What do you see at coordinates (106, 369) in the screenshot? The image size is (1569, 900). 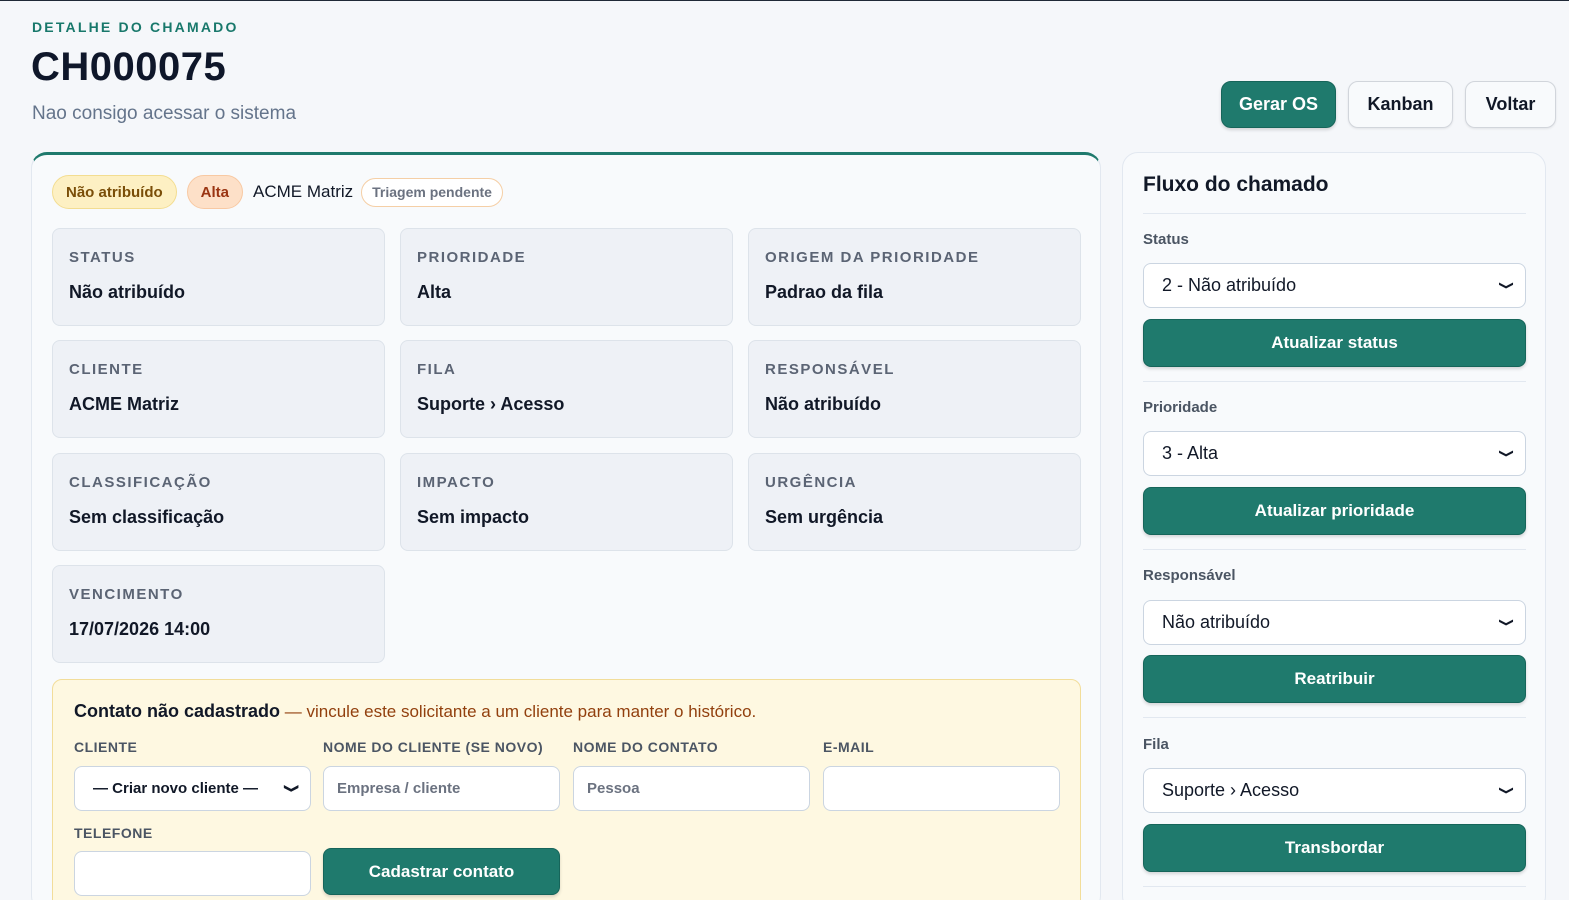 I see `info-label: CLIENTE` at bounding box center [106, 369].